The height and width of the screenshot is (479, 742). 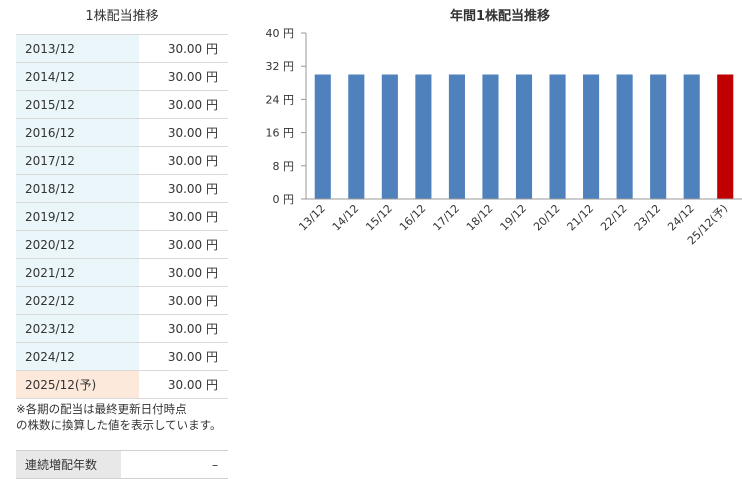 What do you see at coordinates (77, 356) in the screenshot?
I see `period-cell: 2024/12` at bounding box center [77, 356].